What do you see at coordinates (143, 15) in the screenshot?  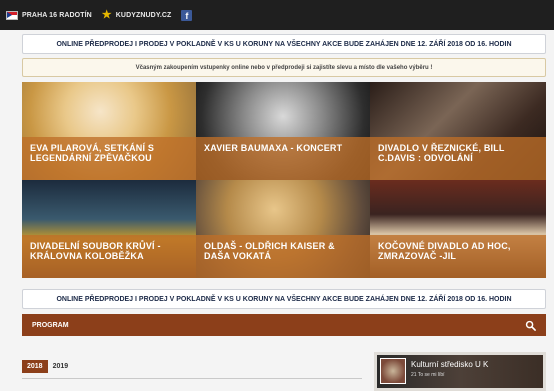 I see `kudyznudy-label: KUDYZNUDY.CZ` at bounding box center [143, 15].